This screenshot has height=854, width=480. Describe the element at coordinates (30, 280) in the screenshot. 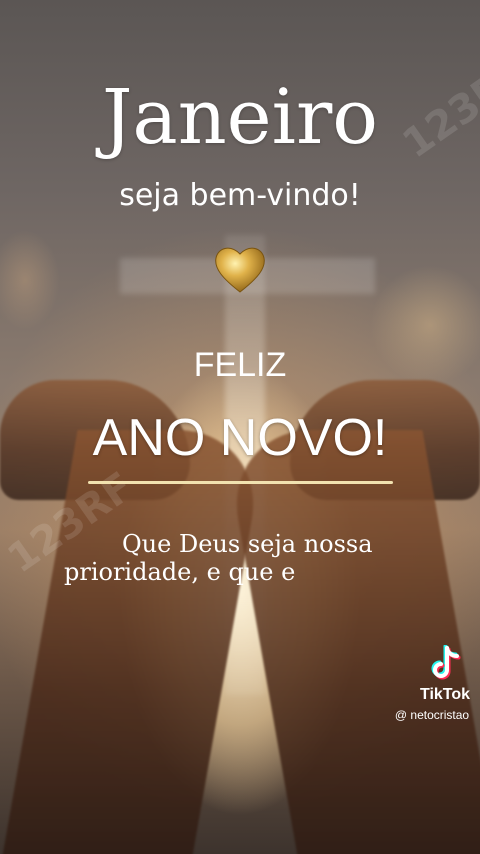

I see `dove-left` at that location.